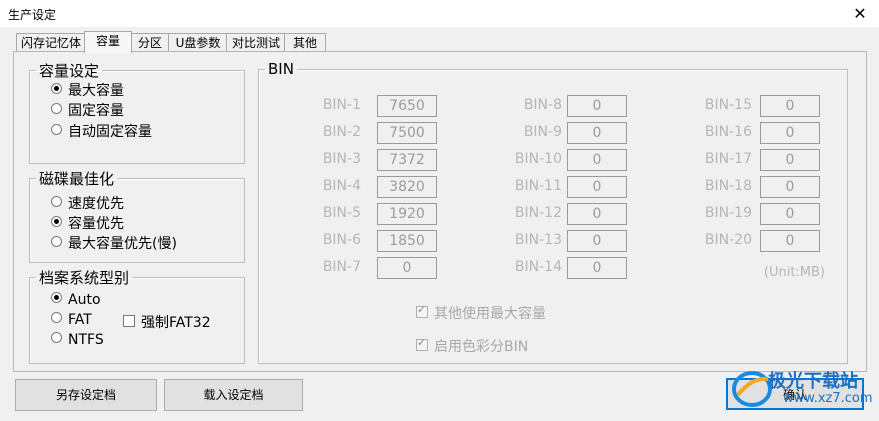 The image size is (879, 421). I want to click on window-title: 生产设定, so click(32, 15).